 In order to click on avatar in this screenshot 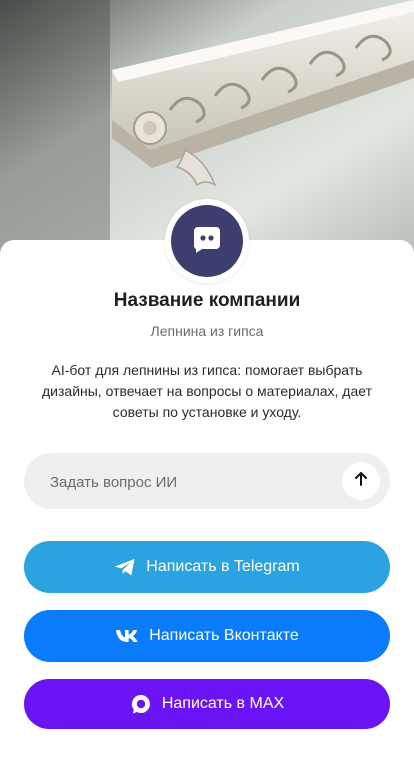, I will do `click(207, 241)`.